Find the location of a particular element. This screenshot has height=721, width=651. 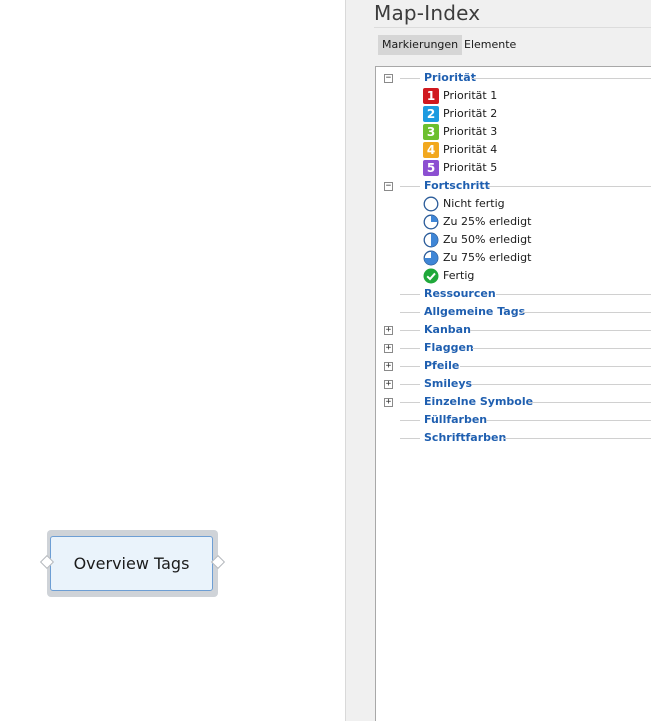

priority-2-icon: 2 is located at coordinates (431, 114).